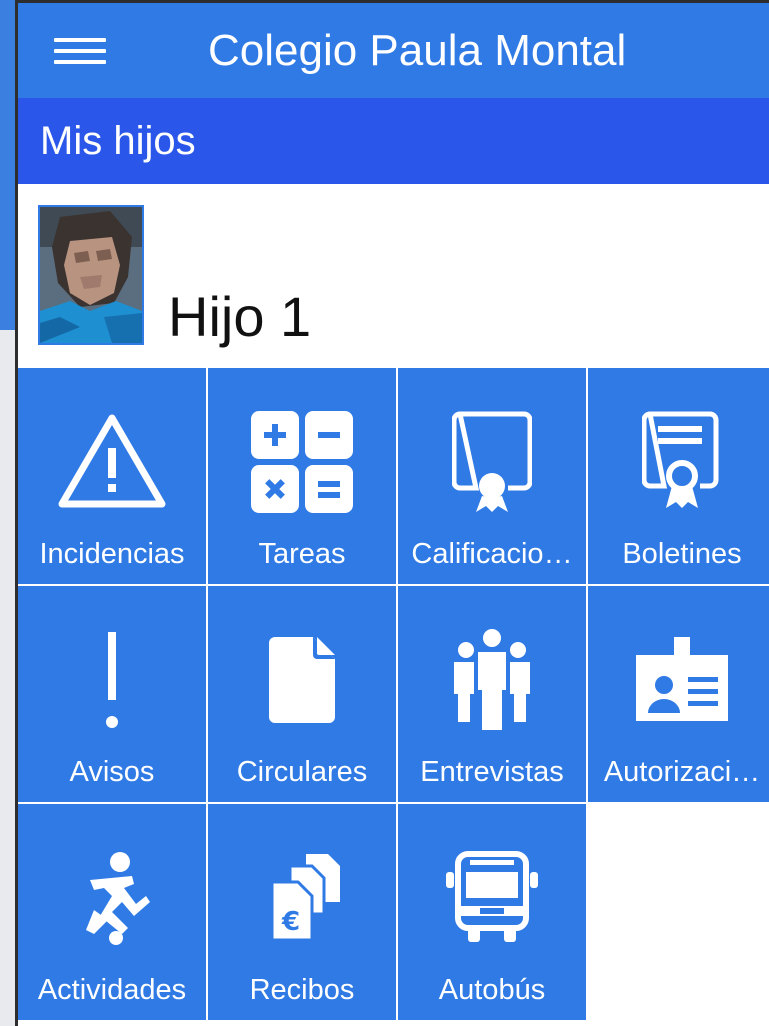 This screenshot has width=769, height=1026. Describe the element at coordinates (302, 898) in the screenshot. I see `euro-receipts-icon: €` at that location.